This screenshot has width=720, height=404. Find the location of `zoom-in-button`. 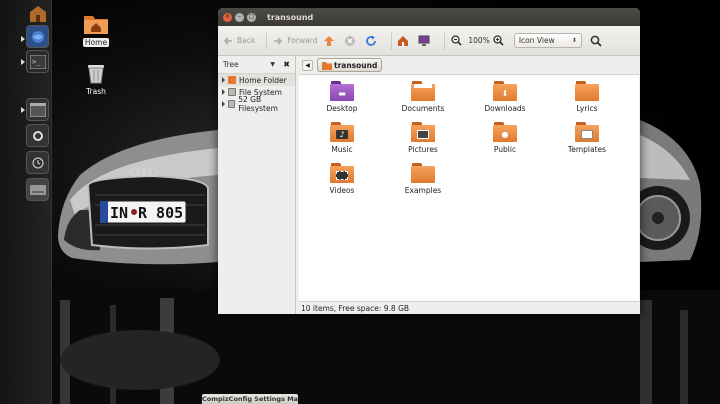

zoom-in-button is located at coordinates (500, 41).